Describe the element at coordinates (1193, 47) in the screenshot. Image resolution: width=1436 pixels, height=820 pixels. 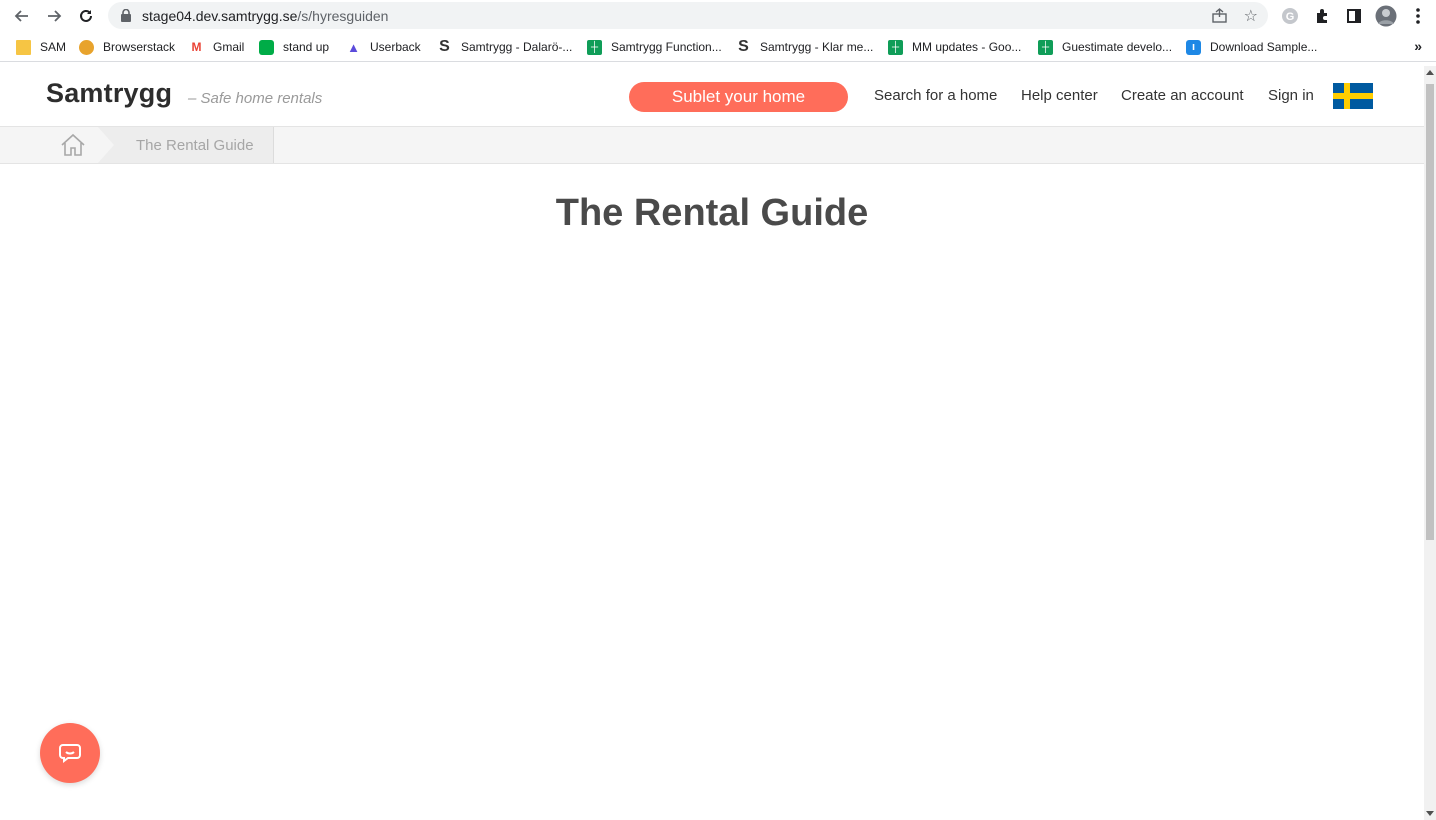
I see `download-icon: ı` at that location.